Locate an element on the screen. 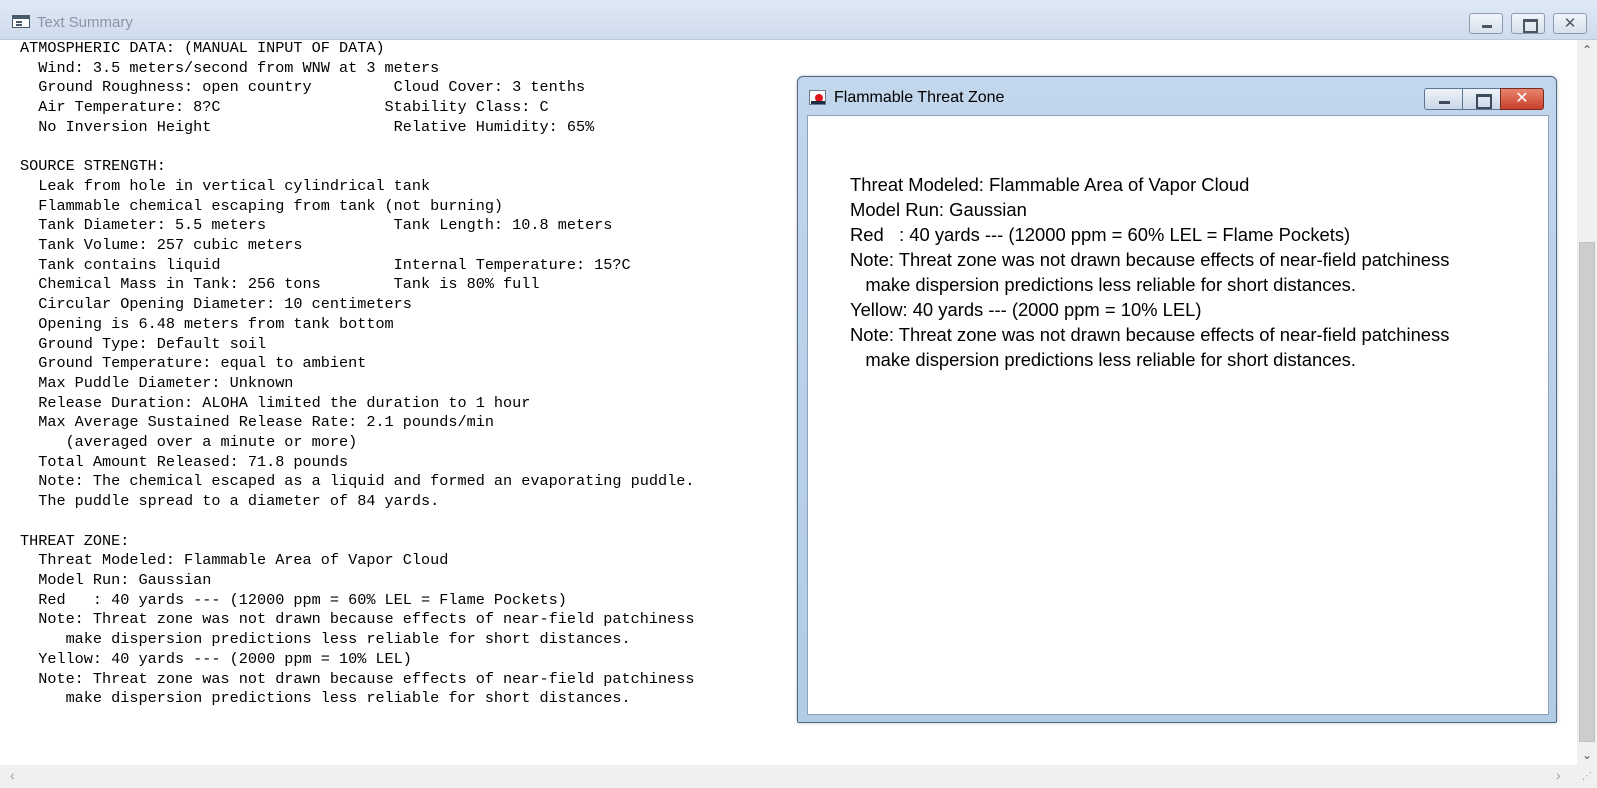  summary-line: Ground Type: Default soil is located at coordinates (143, 343).